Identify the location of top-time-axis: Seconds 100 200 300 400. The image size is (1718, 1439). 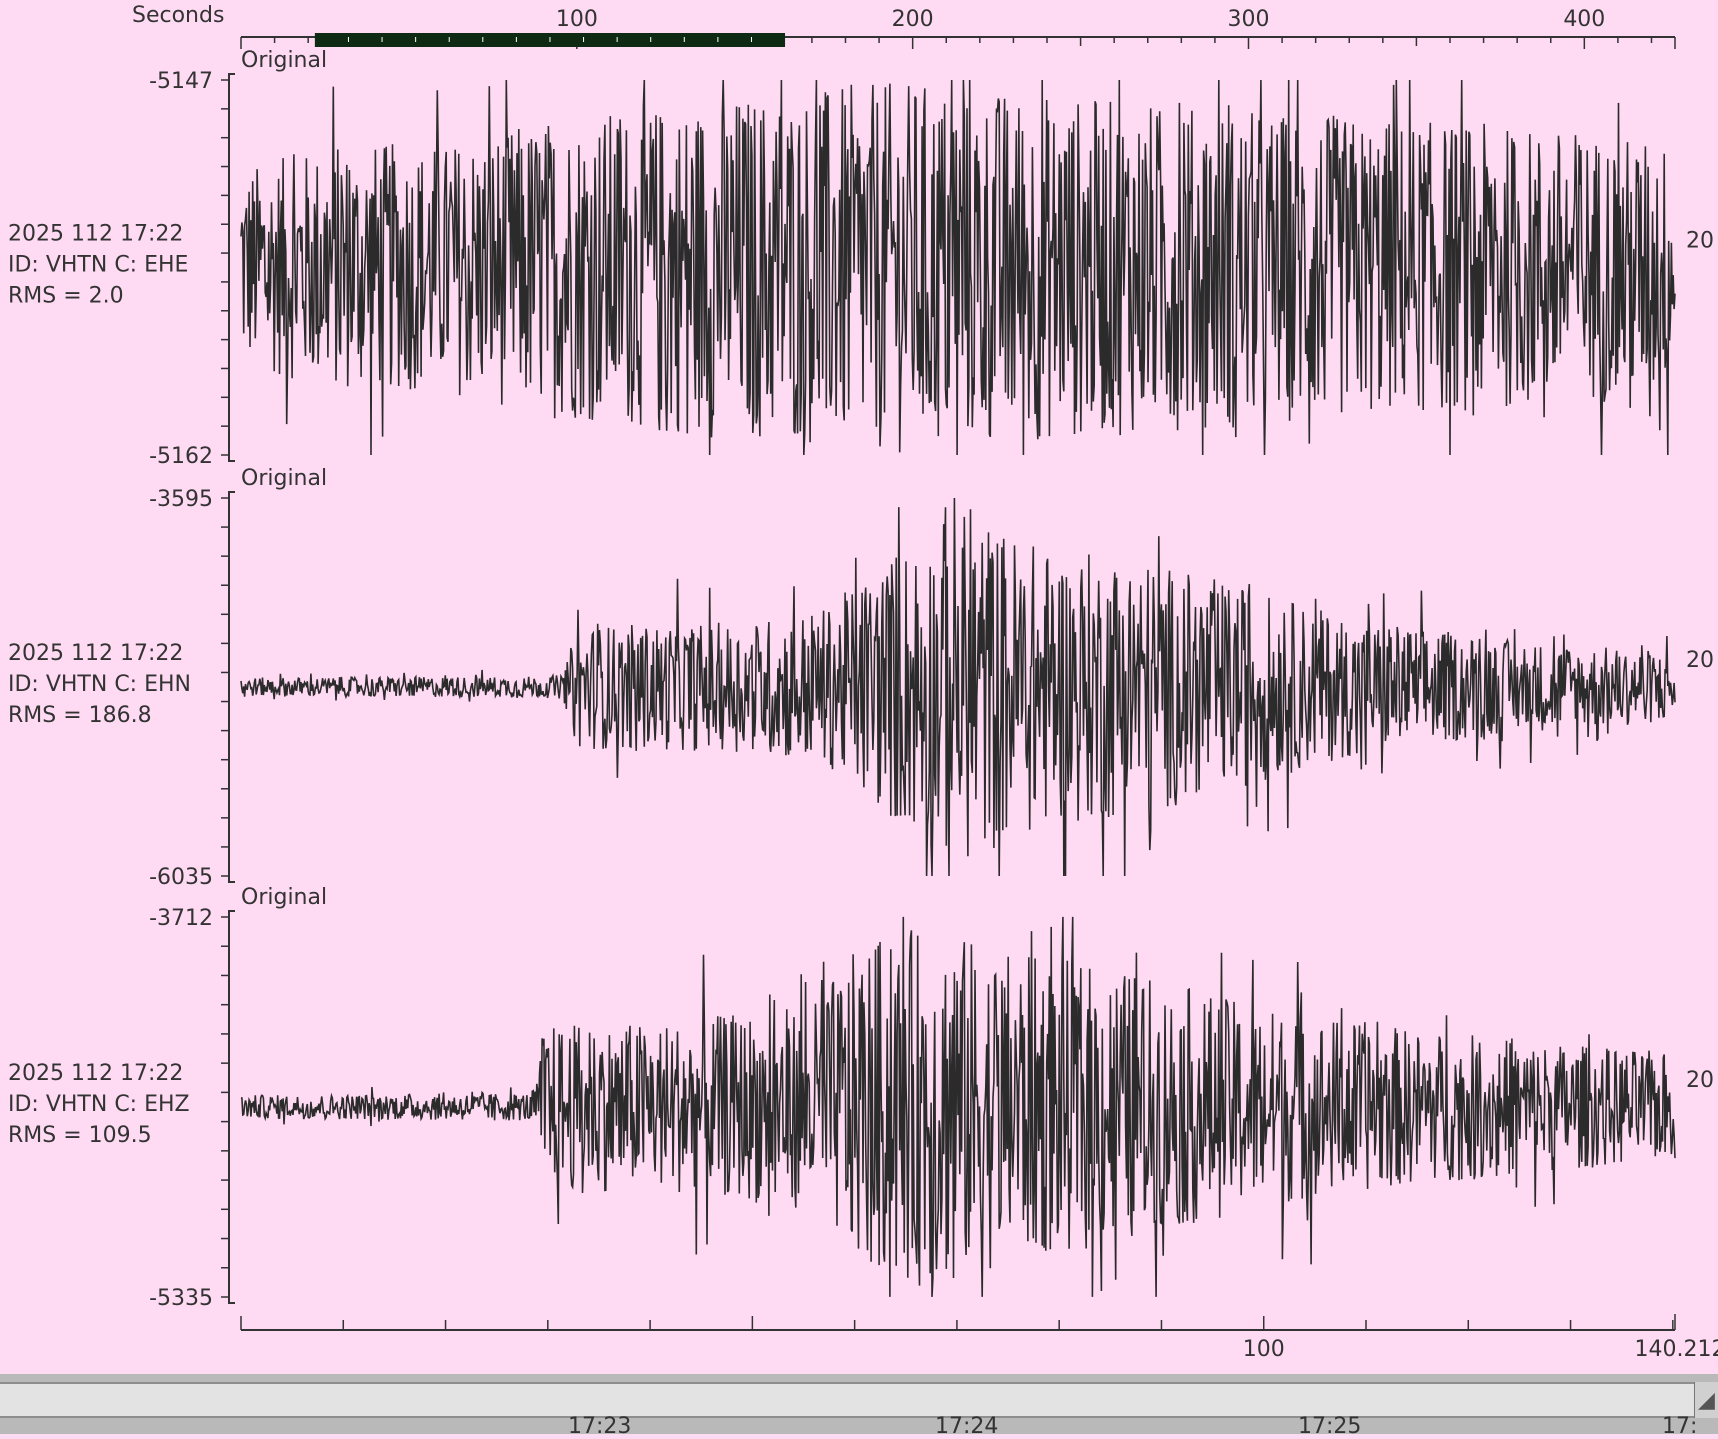
(904, 26).